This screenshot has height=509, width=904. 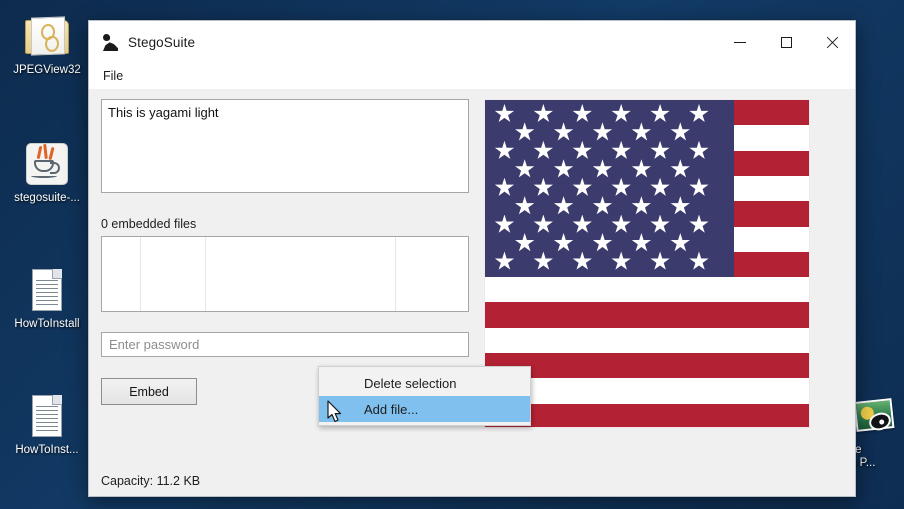 I want to click on maximize-button, so click(x=786, y=42).